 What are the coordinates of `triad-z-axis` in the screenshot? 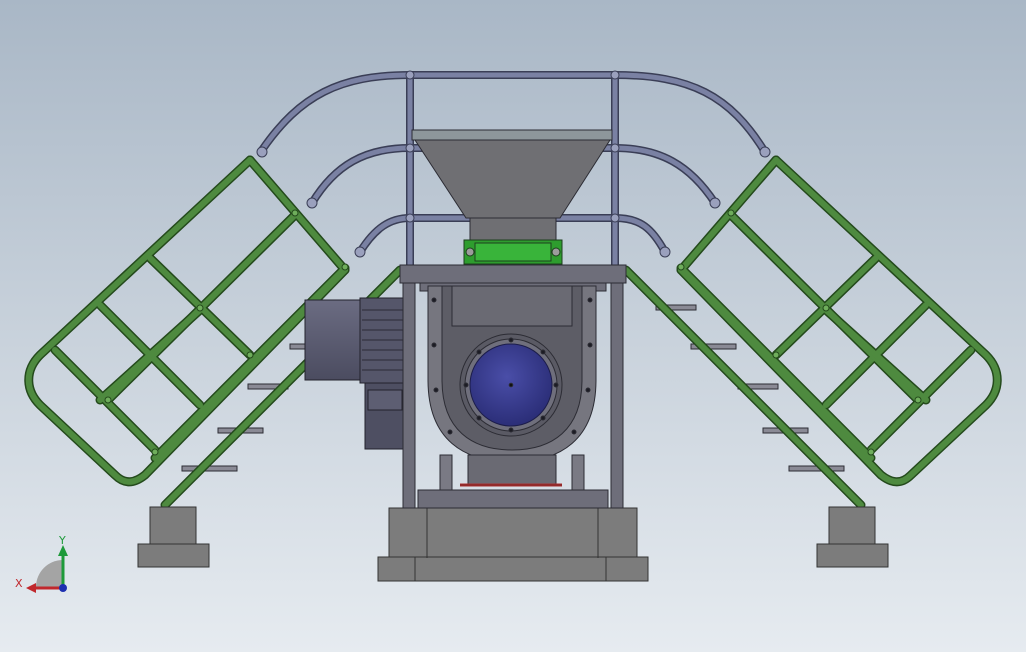 It's located at (63, 588).